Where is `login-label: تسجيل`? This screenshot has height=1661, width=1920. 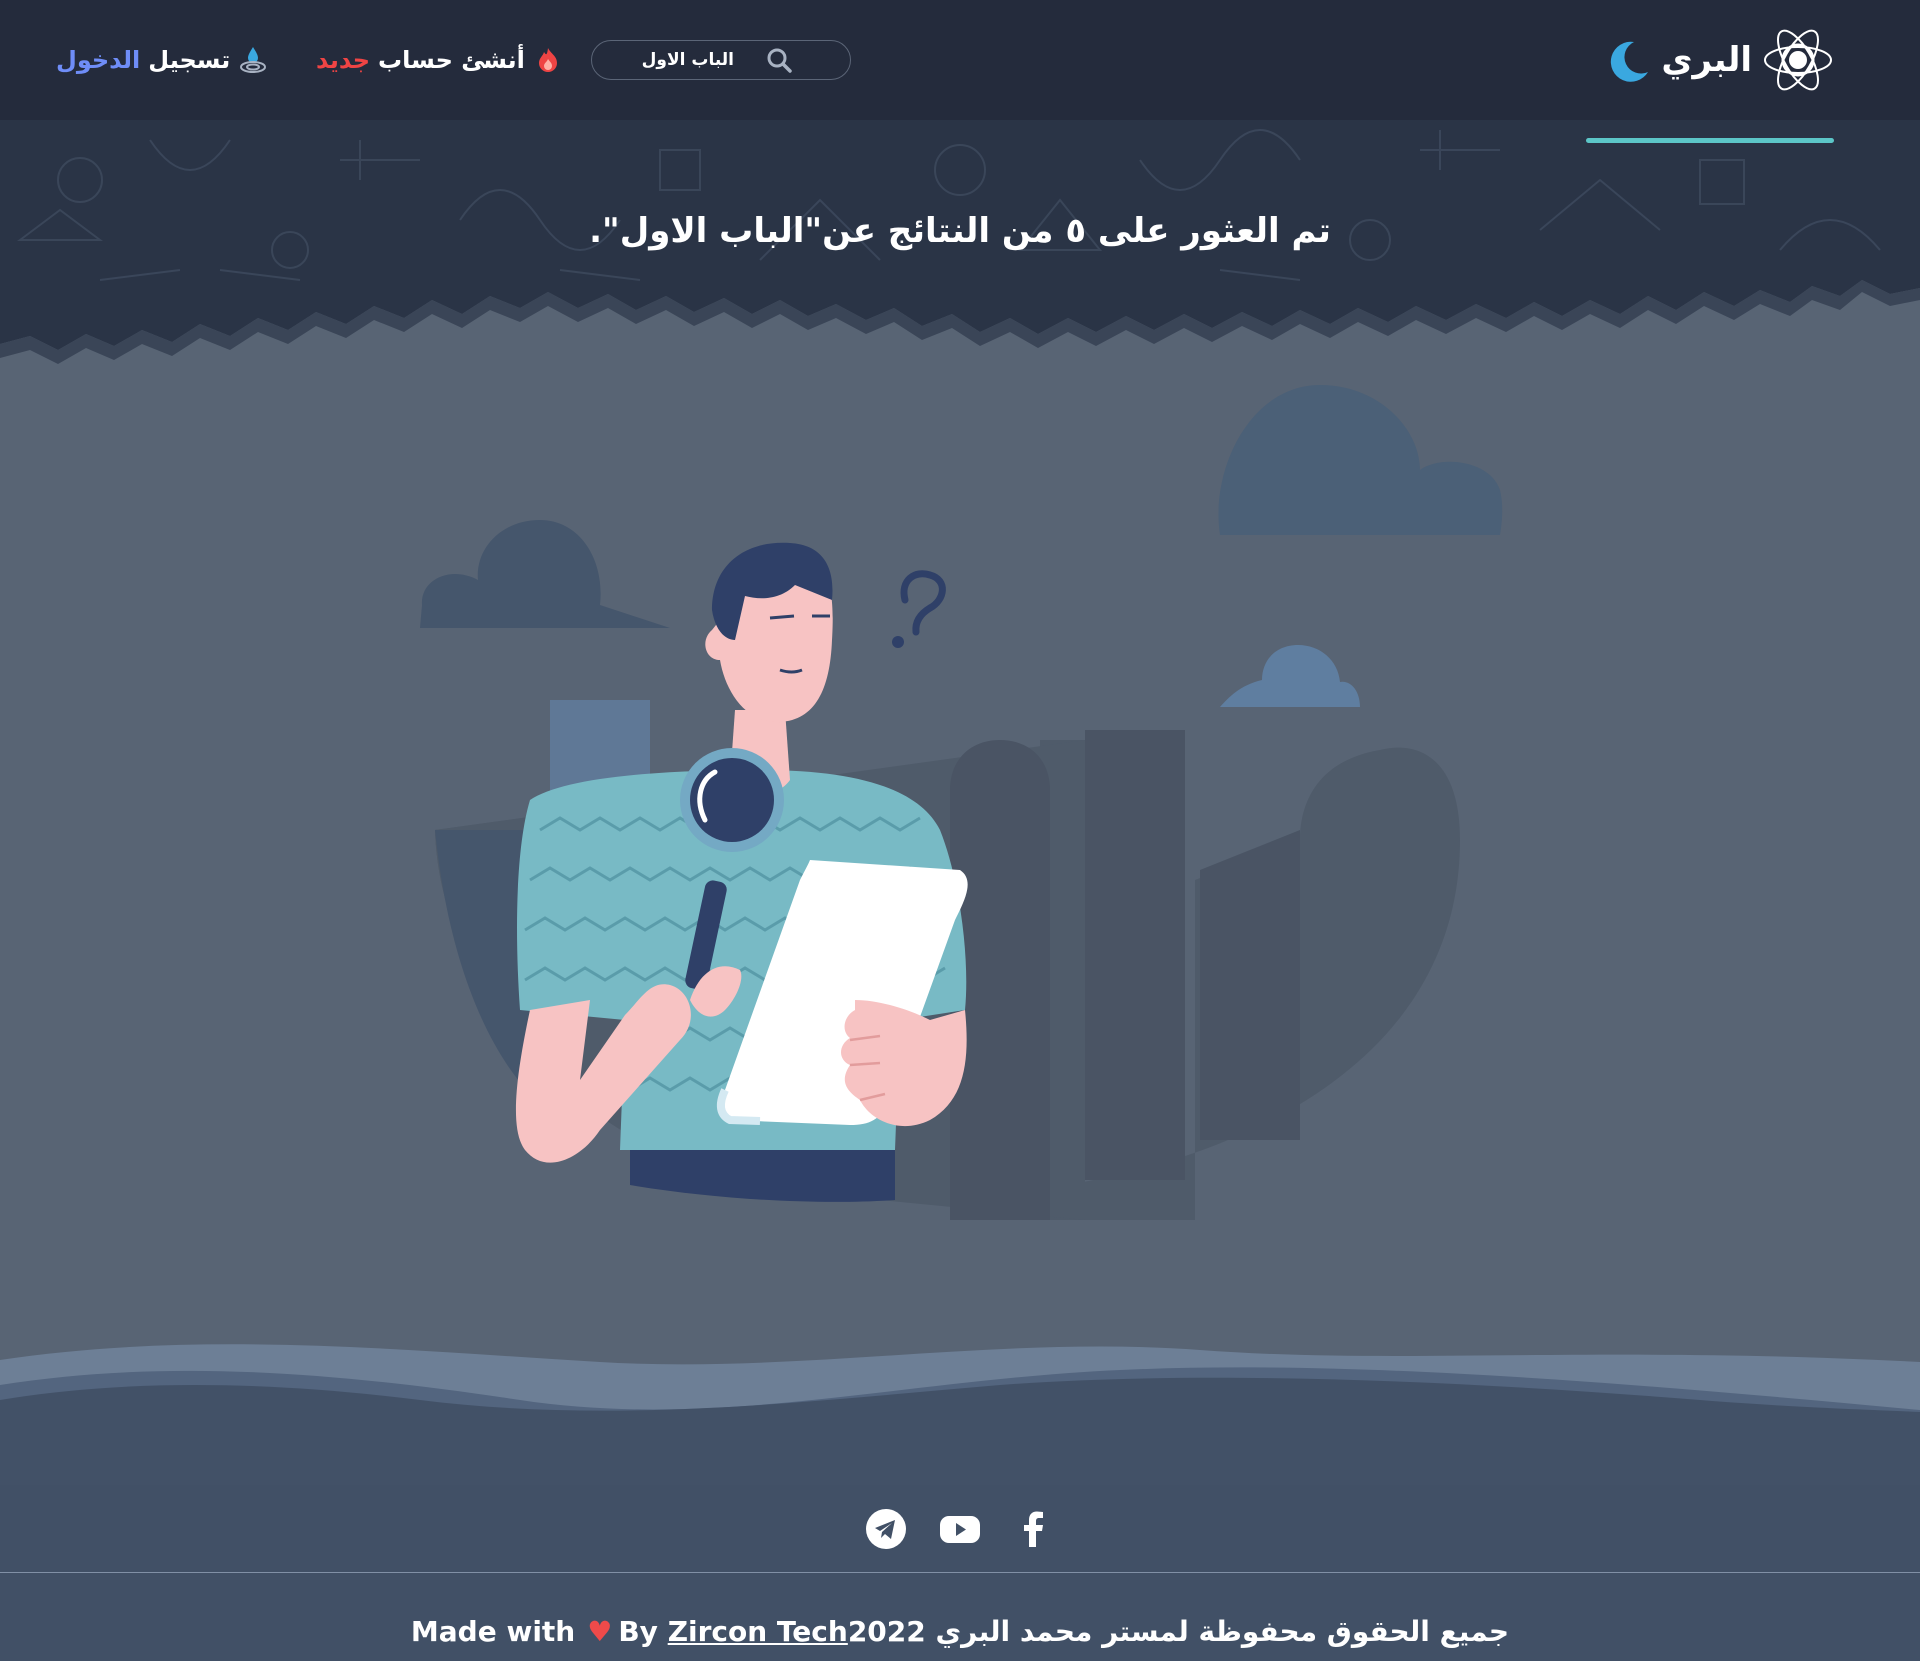
login-label: تسجيل is located at coordinates (189, 60).